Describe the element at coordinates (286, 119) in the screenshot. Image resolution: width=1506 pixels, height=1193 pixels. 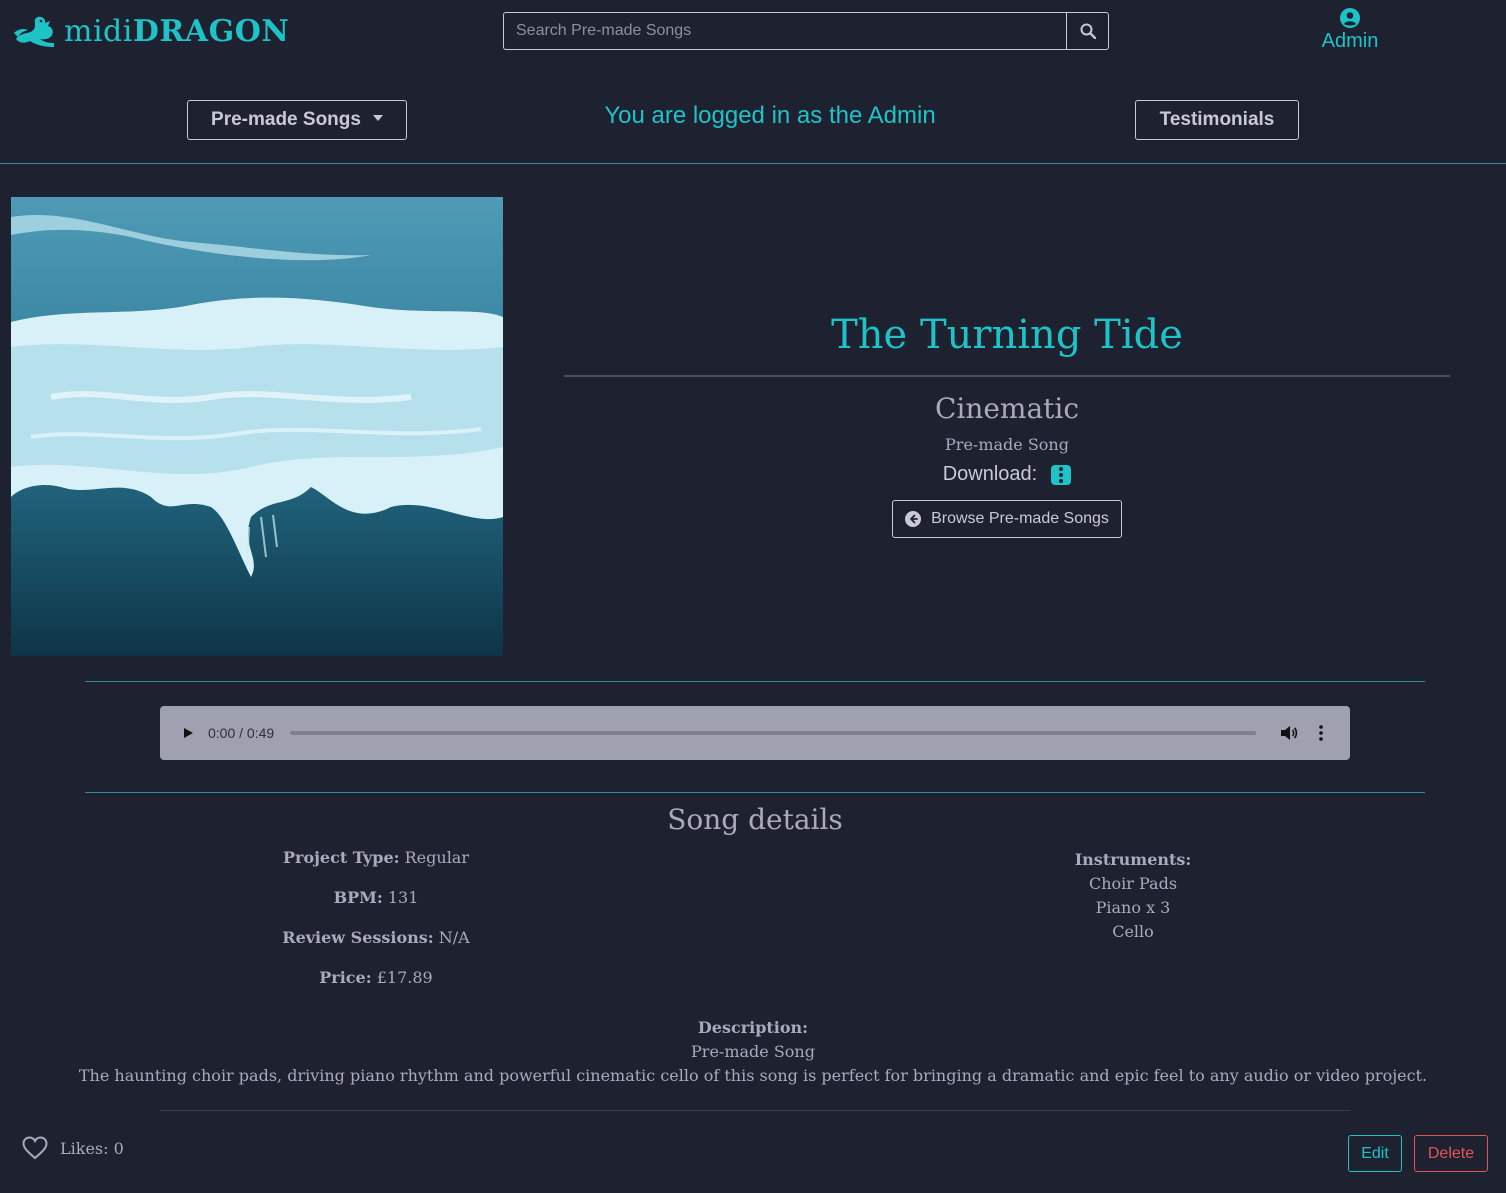
I see `premade-songs-dropdown-label: Pre-made Songs` at that location.